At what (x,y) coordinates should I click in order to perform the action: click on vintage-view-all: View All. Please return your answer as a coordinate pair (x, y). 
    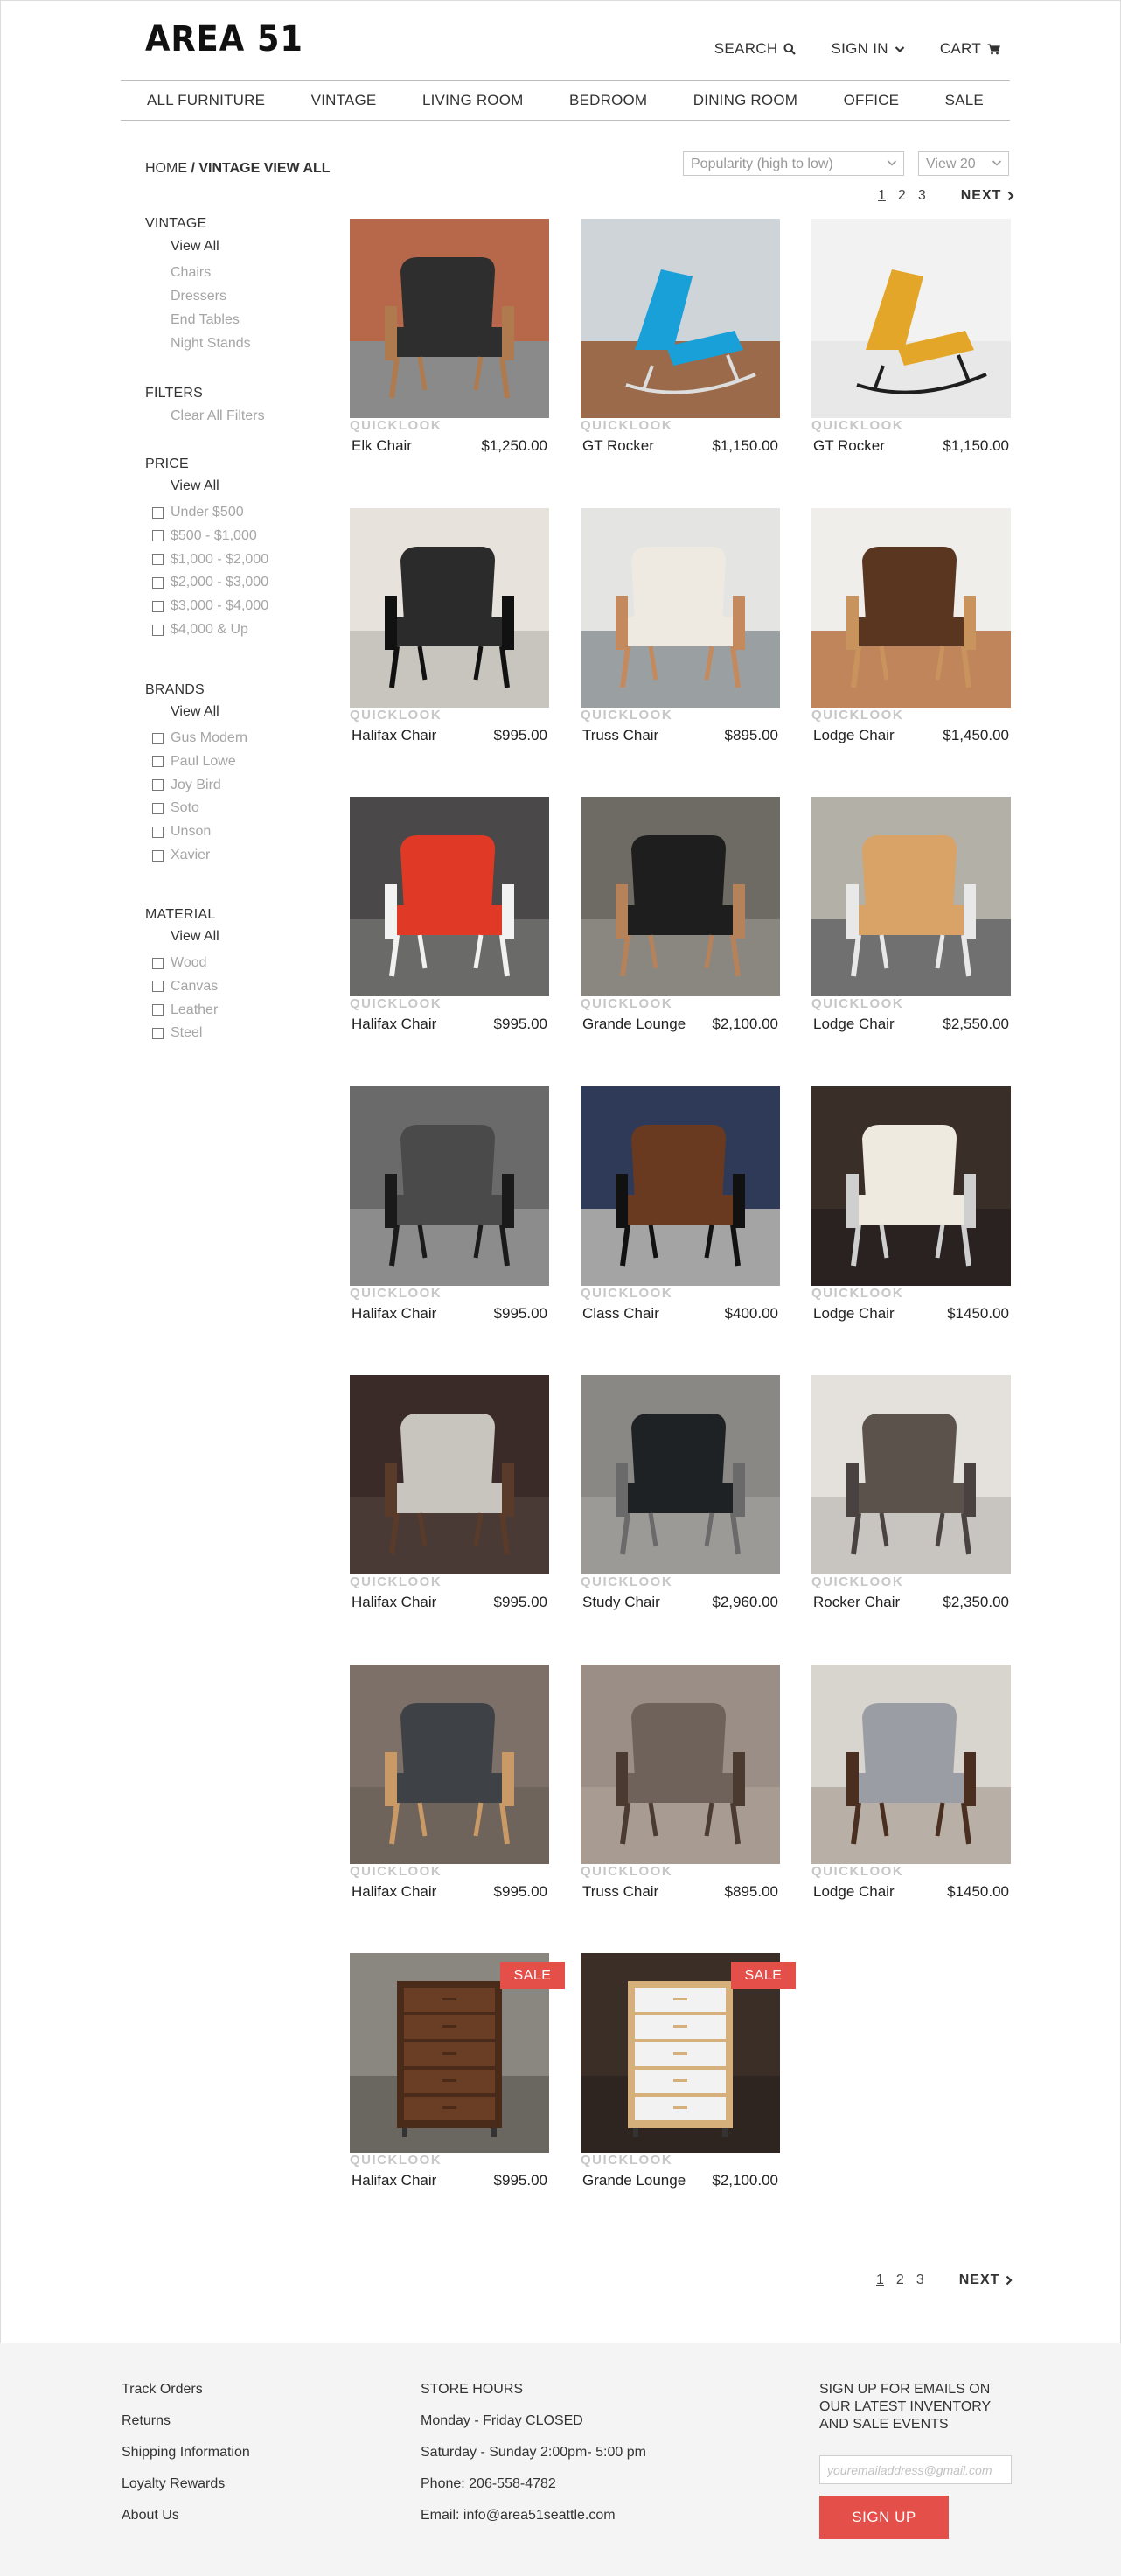
    Looking at the image, I should click on (195, 247).